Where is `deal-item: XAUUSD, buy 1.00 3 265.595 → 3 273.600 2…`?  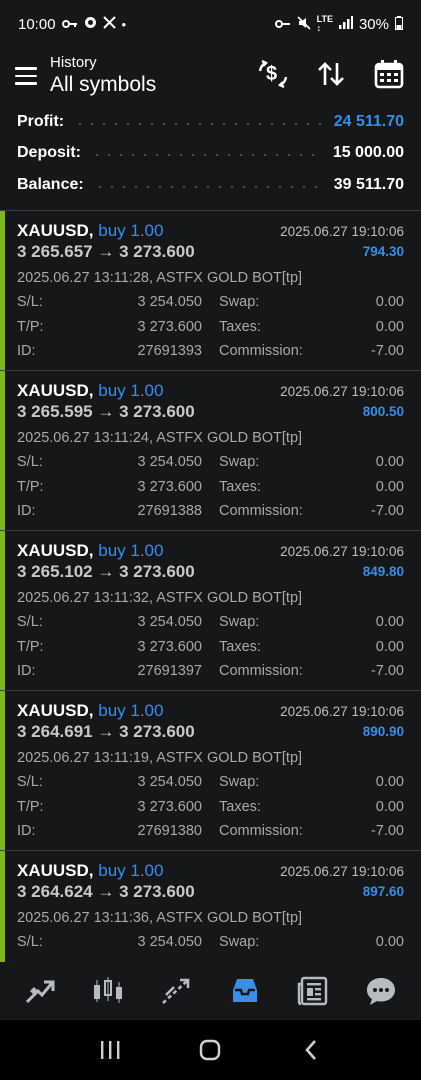
deal-item: XAUUSD, buy 1.00 3 265.595 → 3 273.600 2… is located at coordinates (210, 450).